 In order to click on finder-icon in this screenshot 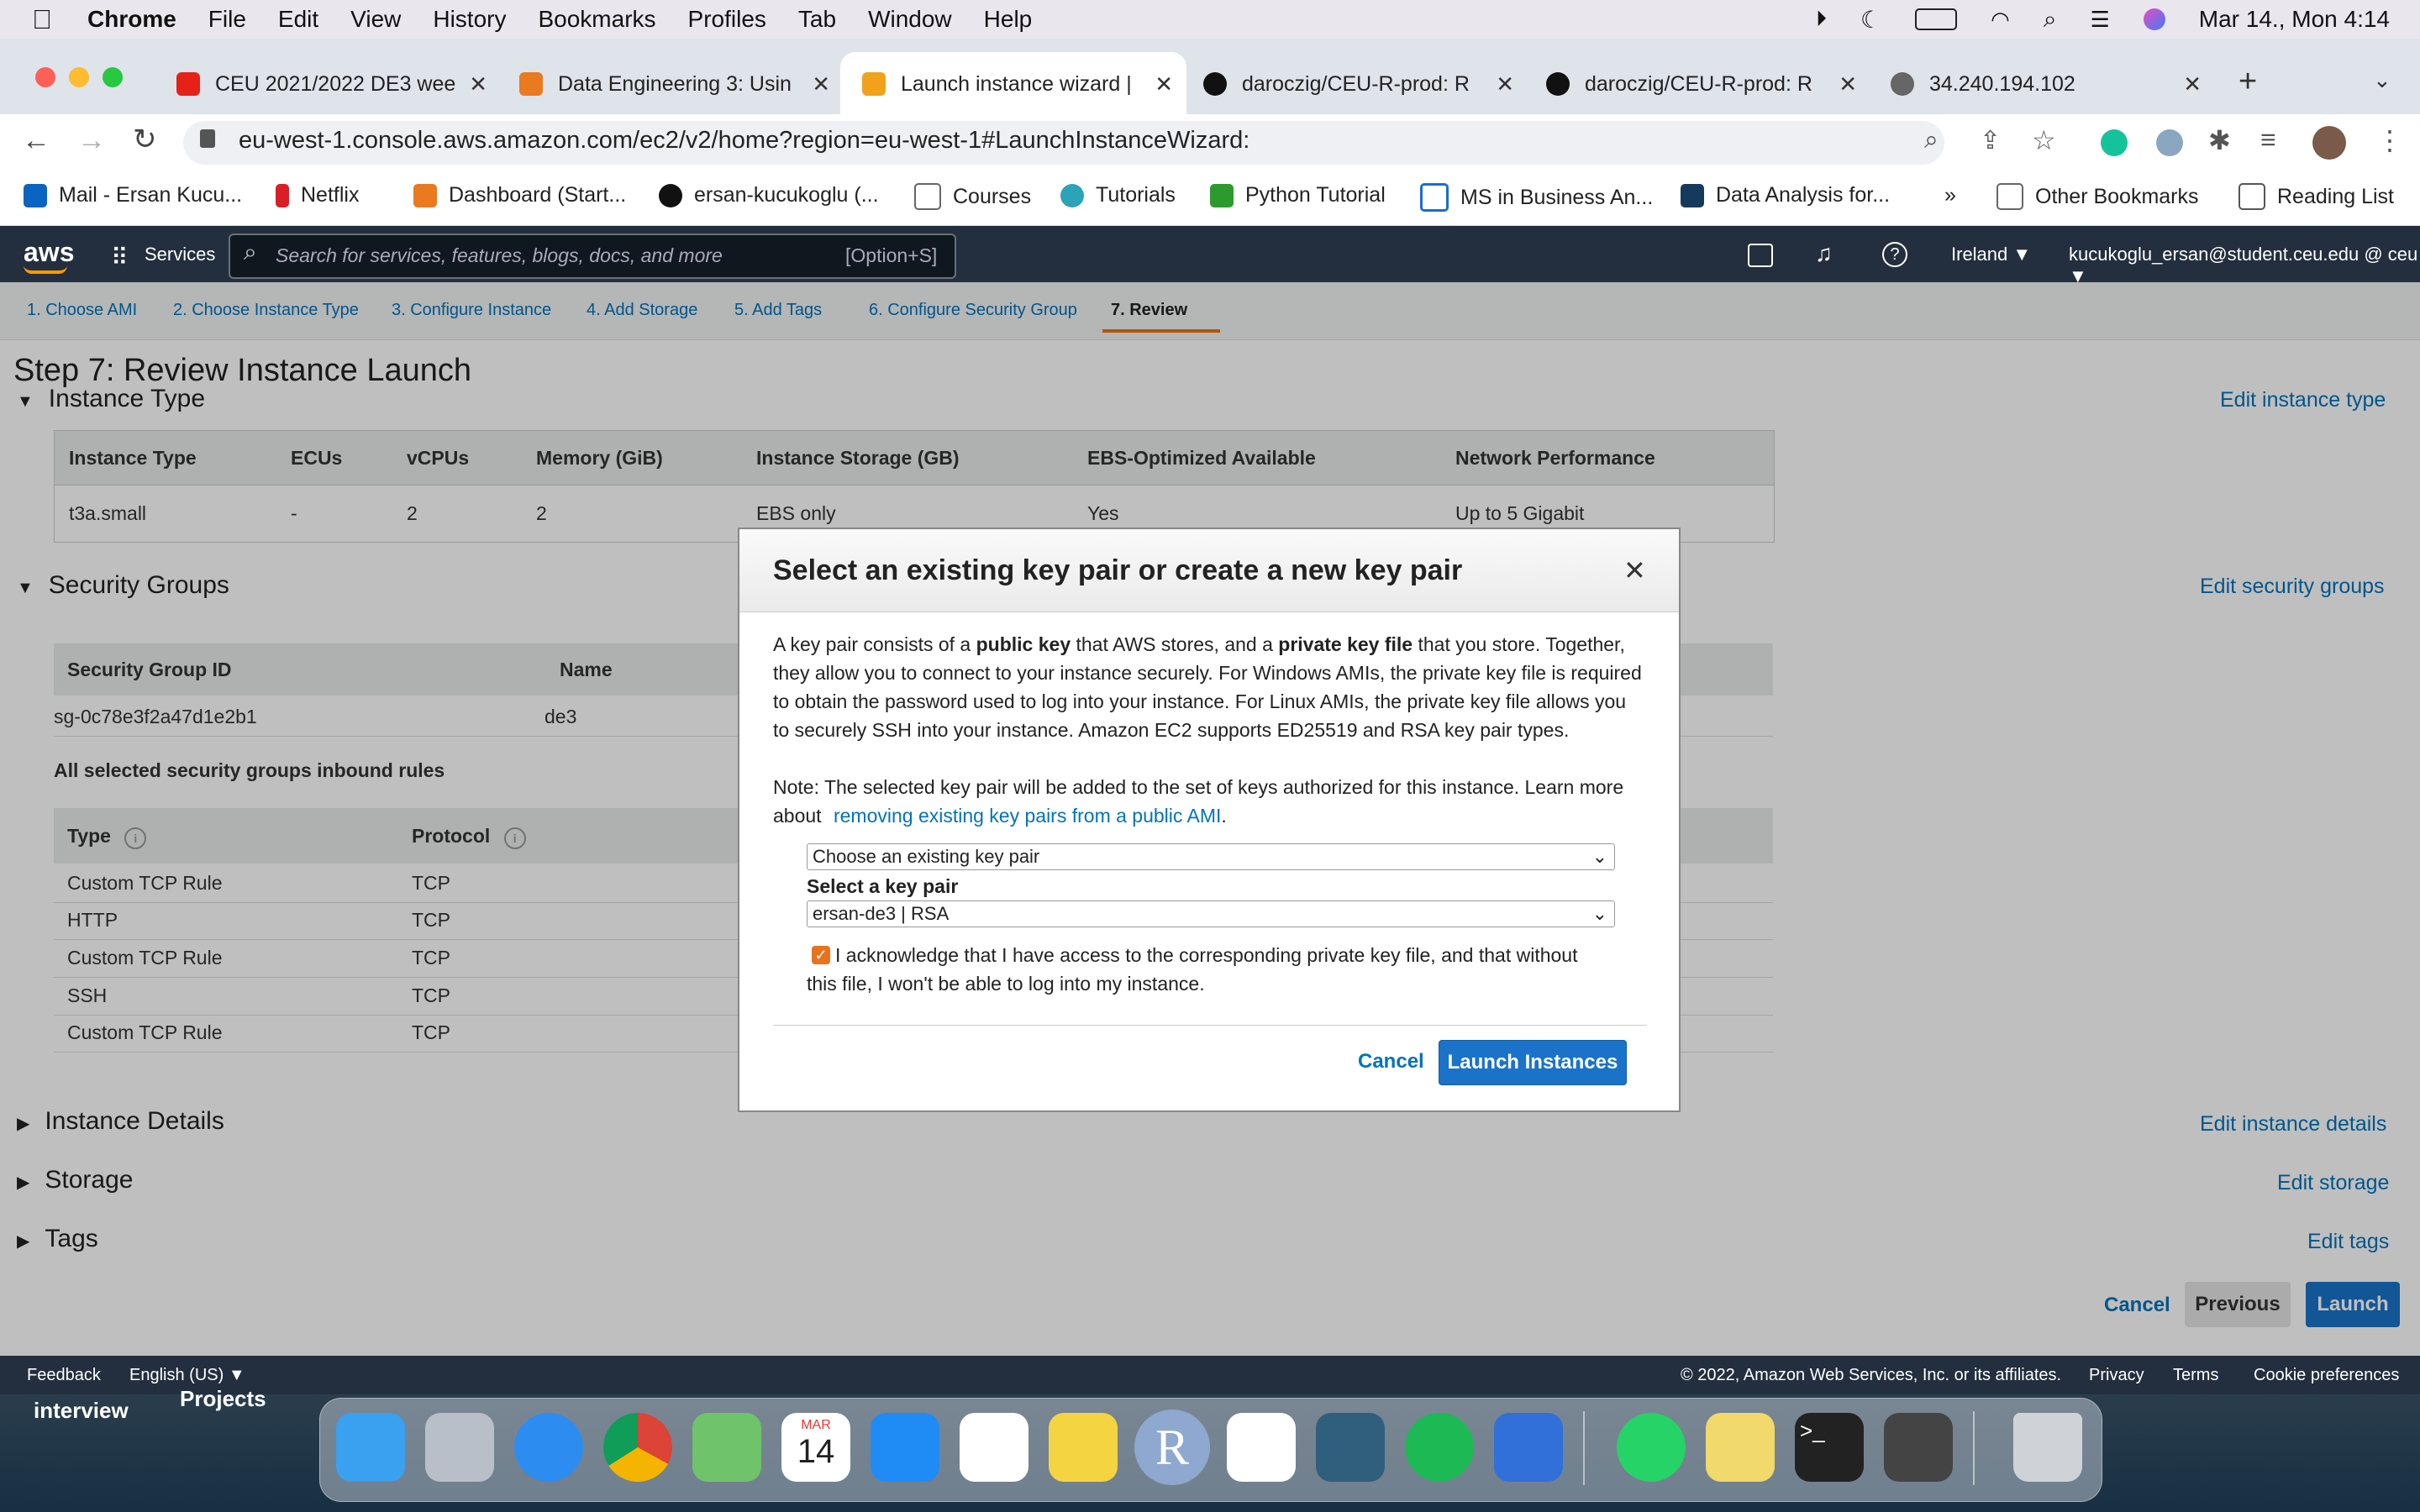, I will do `click(370, 1447)`.